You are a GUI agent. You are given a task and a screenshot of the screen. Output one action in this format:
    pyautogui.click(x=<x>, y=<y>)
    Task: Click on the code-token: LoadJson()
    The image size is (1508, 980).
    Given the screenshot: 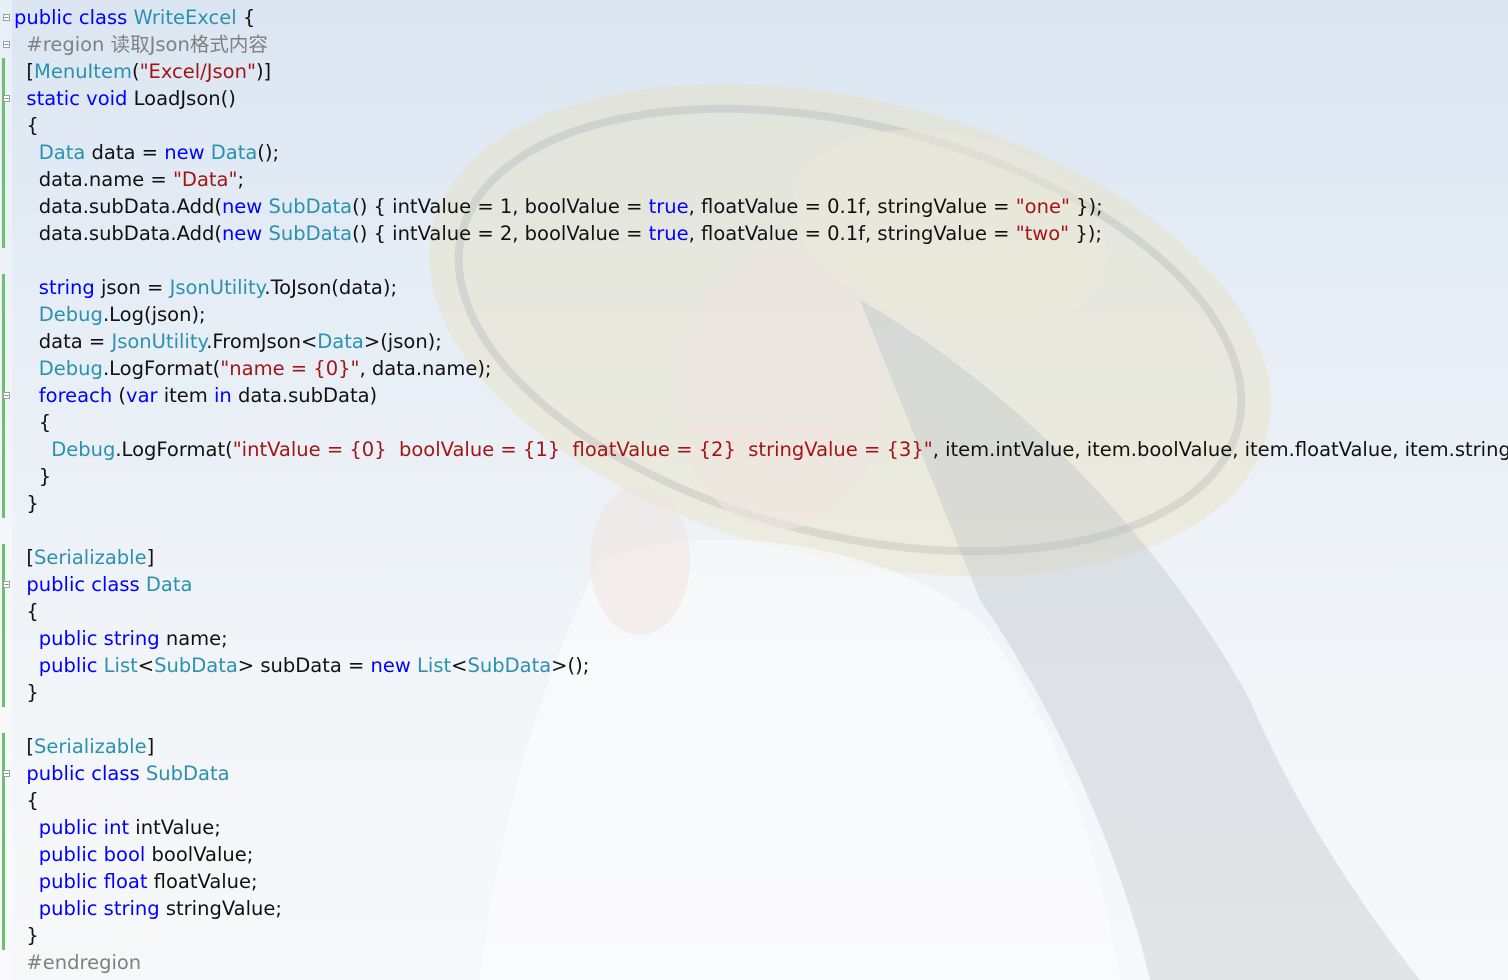 What is the action you would take?
    pyautogui.click(x=181, y=98)
    